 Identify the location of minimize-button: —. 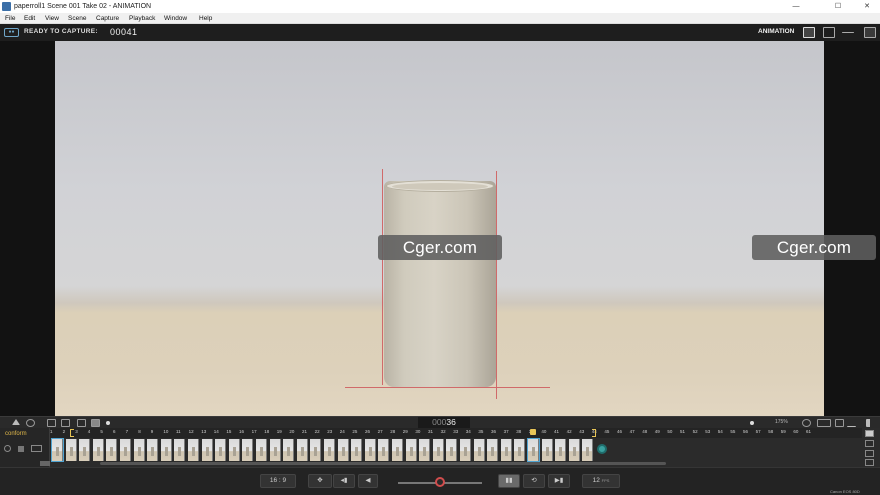
(796, 6).